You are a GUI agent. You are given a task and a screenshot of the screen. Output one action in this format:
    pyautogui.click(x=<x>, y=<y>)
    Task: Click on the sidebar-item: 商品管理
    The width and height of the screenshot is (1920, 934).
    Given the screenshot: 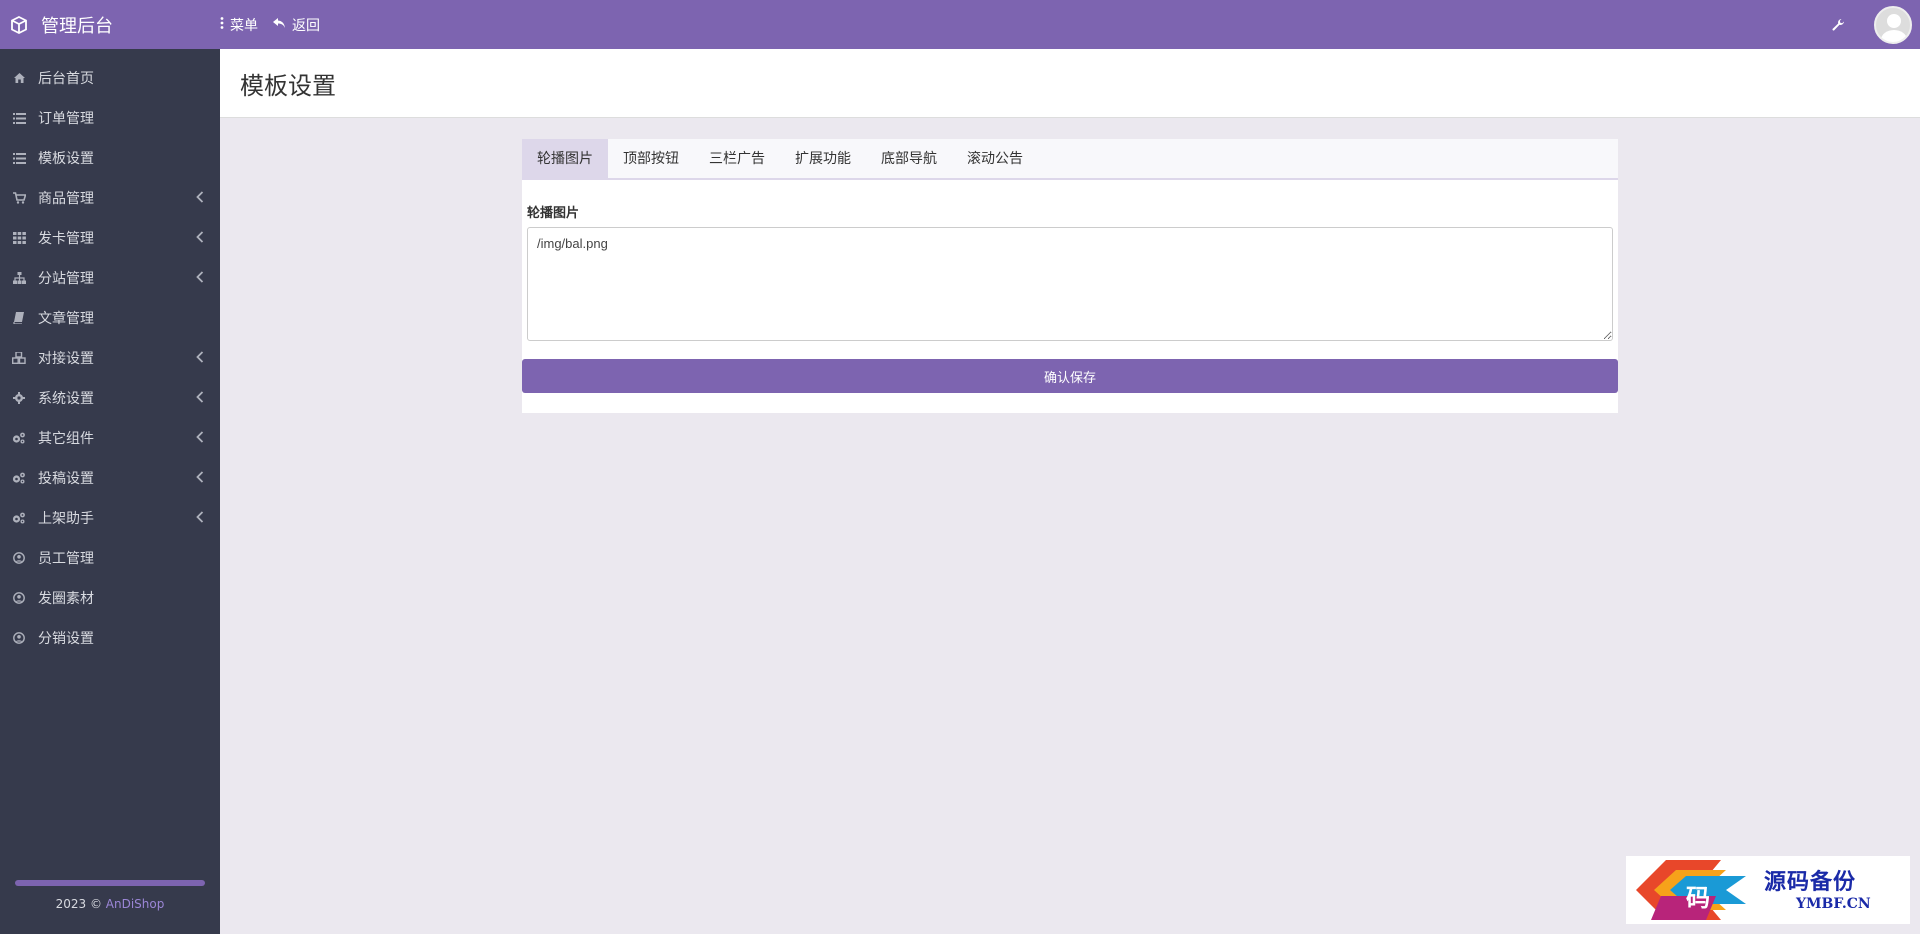 What is the action you would take?
    pyautogui.click(x=110, y=198)
    